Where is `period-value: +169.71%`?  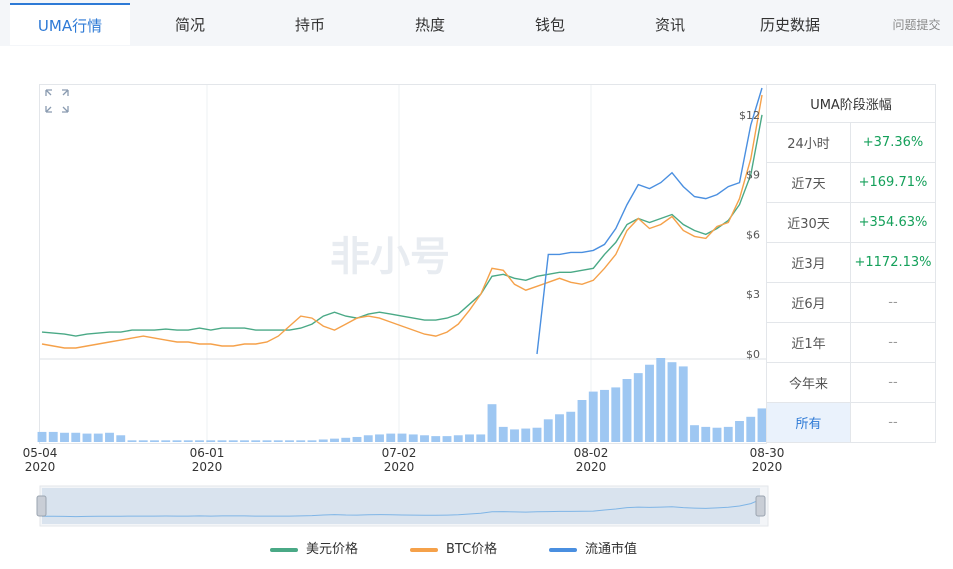 period-value: +169.71% is located at coordinates (893, 182).